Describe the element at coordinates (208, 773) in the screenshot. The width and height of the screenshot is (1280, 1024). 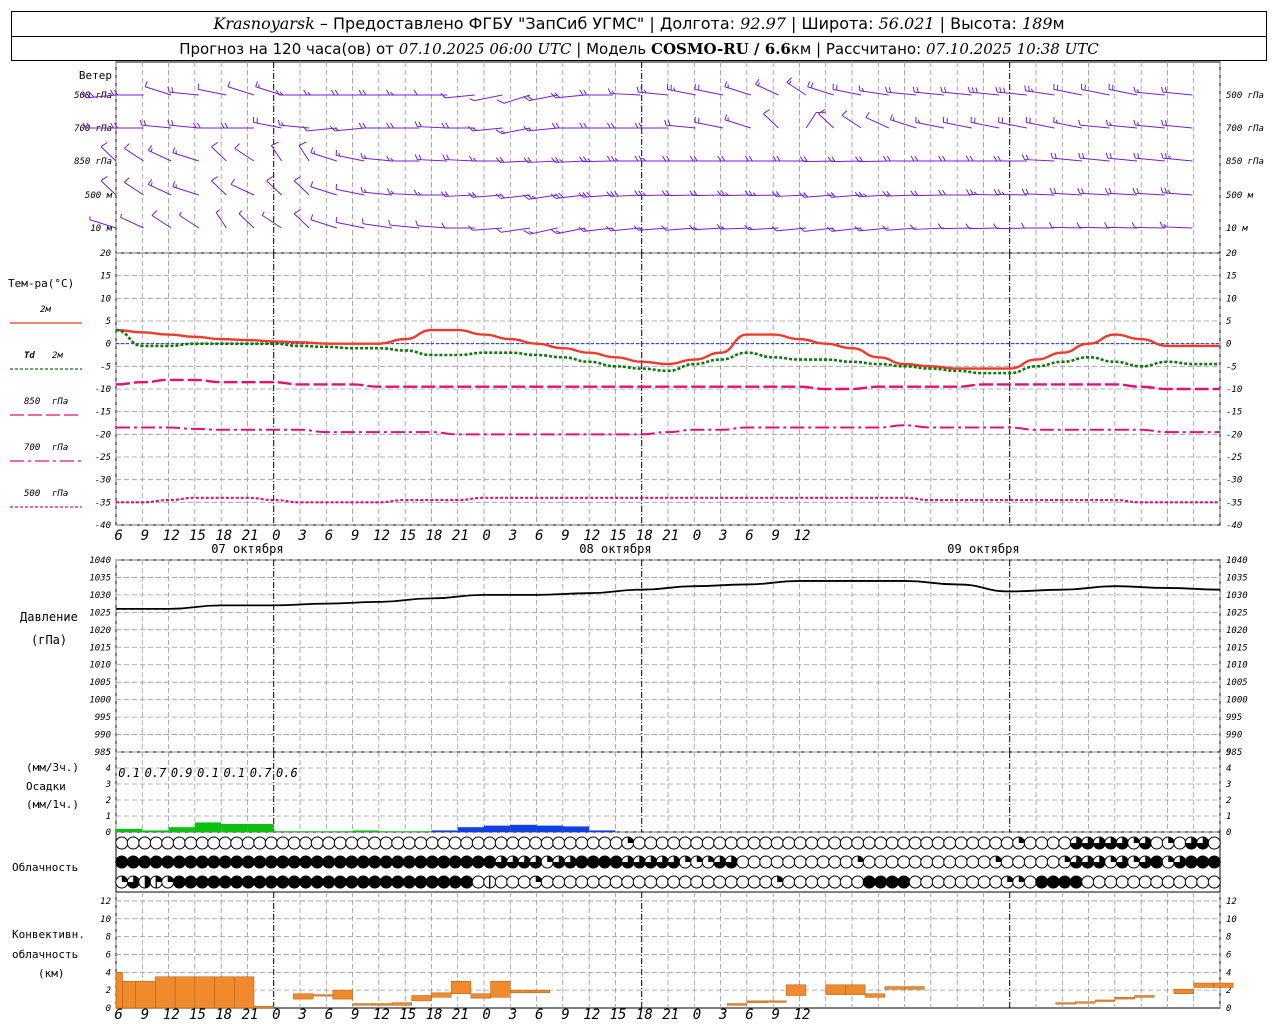
I see `precip-value-label: 0.1` at that location.